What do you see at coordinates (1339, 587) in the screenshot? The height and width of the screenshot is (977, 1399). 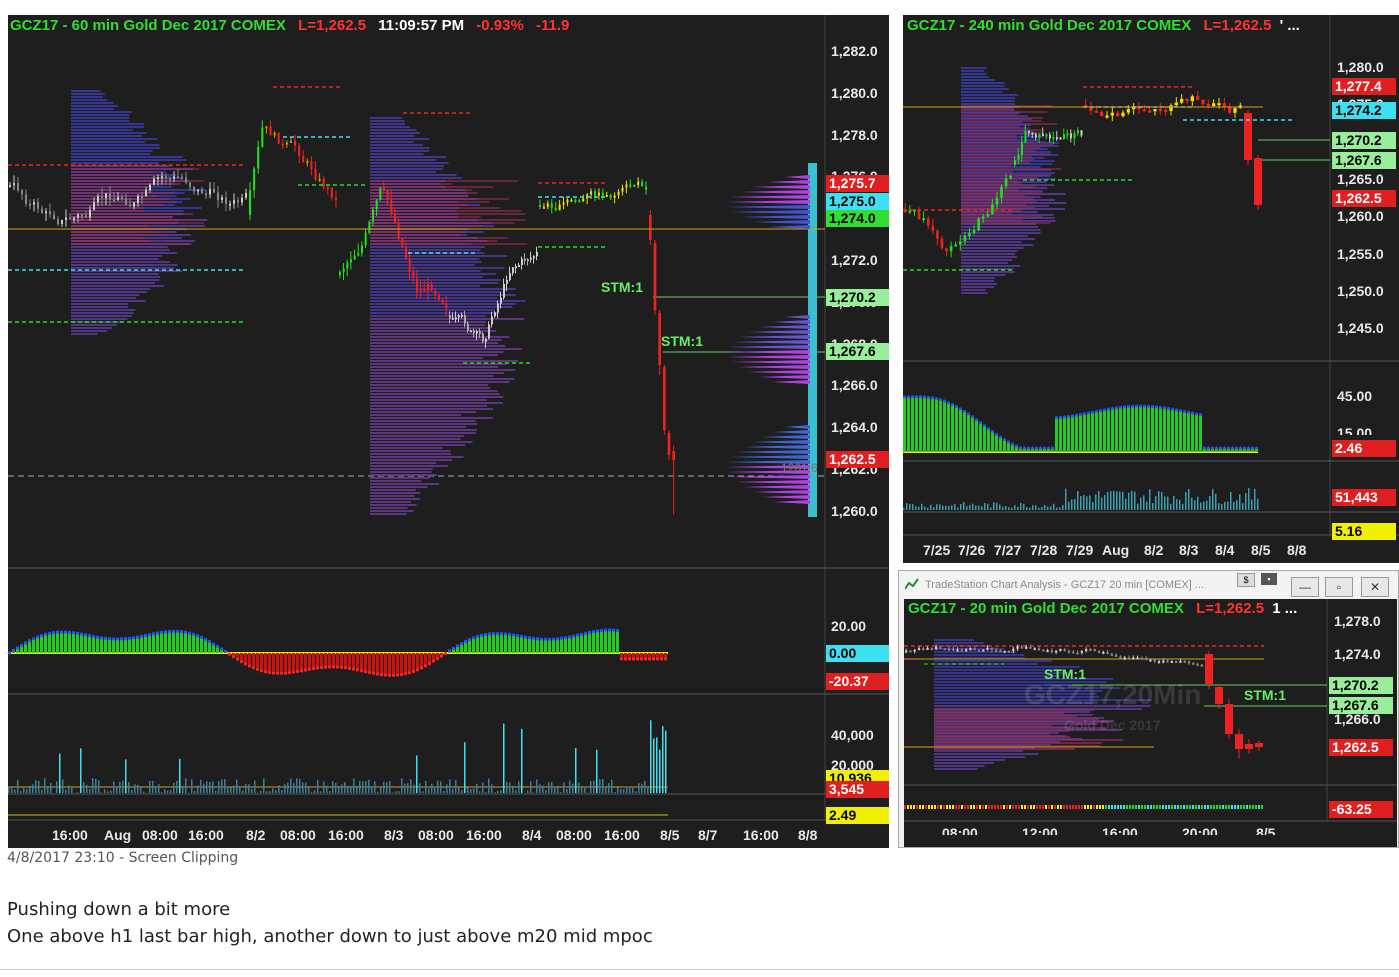 I see `maximize-button: ▫` at bounding box center [1339, 587].